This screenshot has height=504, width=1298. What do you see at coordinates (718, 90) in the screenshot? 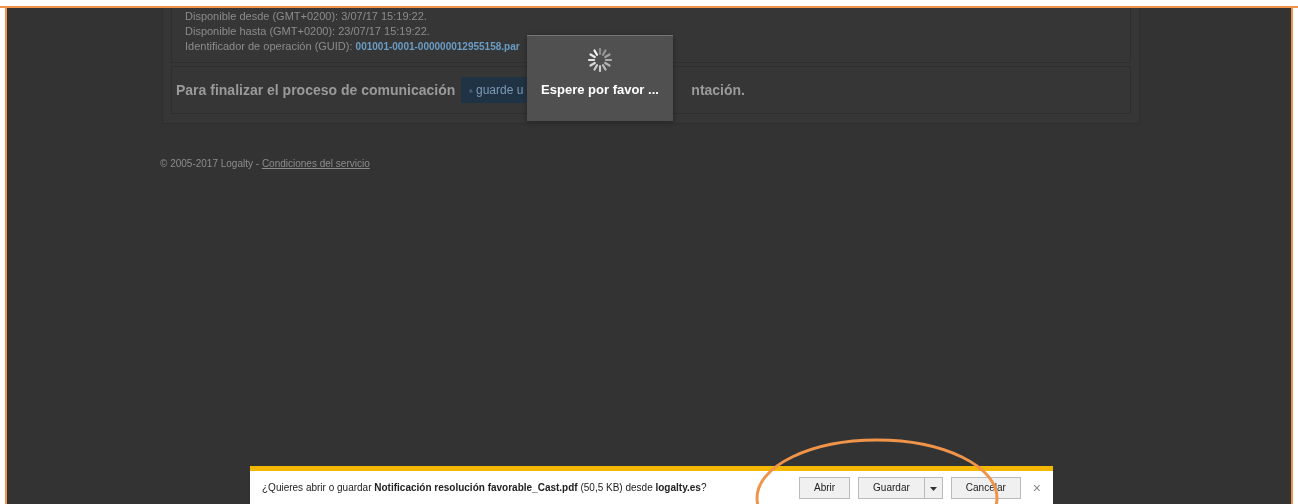
I see `finalize-text-end: ntación.` at bounding box center [718, 90].